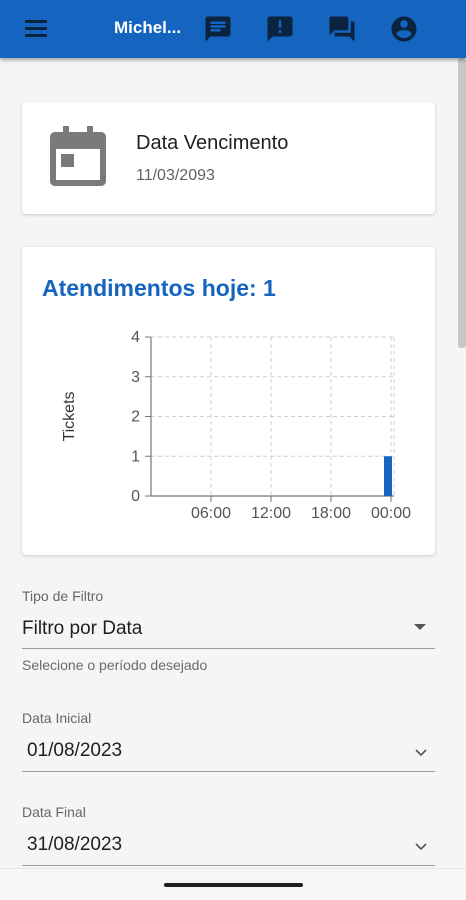 This screenshot has width=466, height=900. I want to click on dropdown-arrow-icon, so click(420, 627).